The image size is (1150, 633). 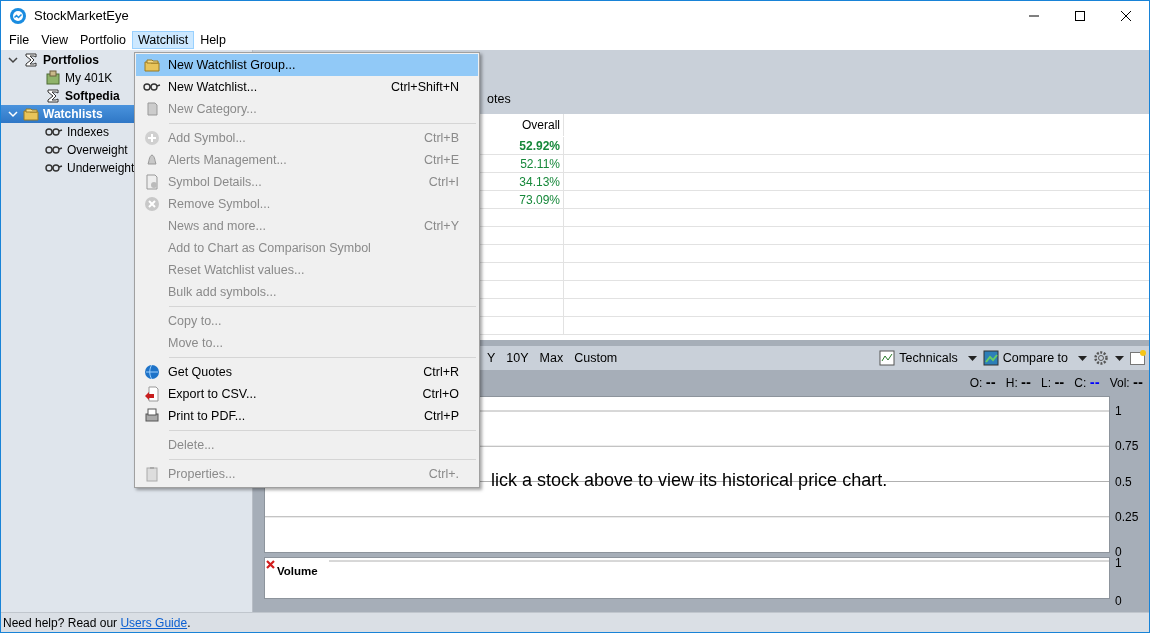 I want to click on axis-label: 0.5, so click(x=1123, y=481).